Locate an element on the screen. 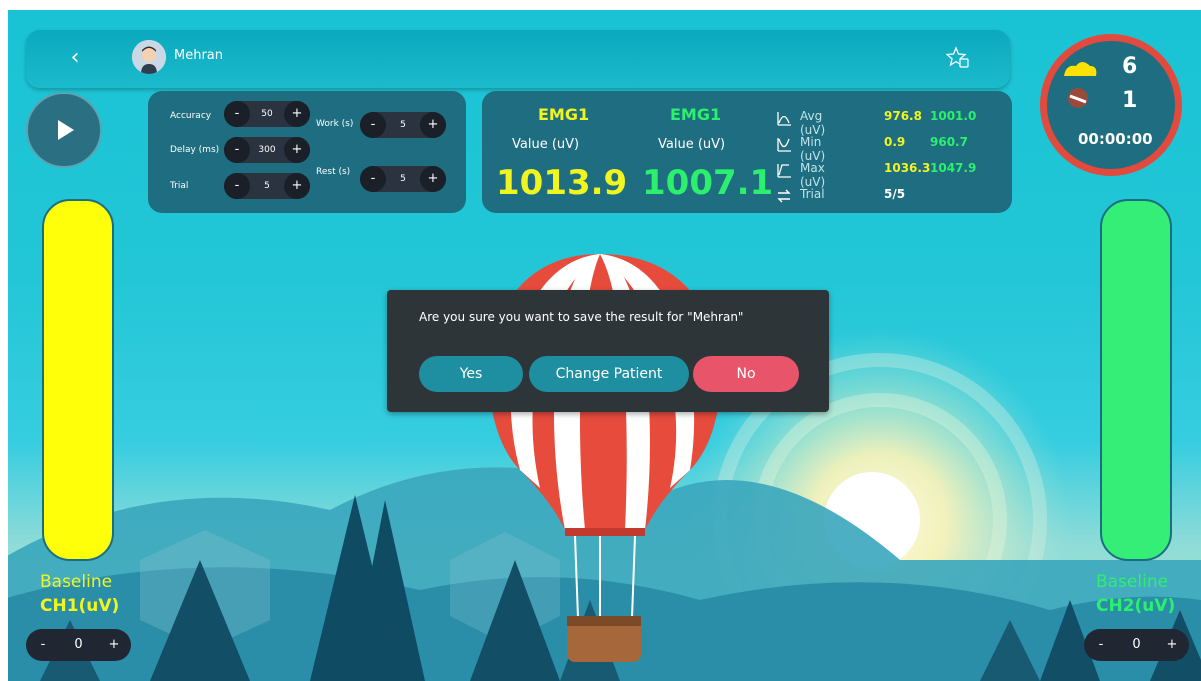 The image size is (1201, 681). rest-value: 5 is located at coordinates (403, 179).